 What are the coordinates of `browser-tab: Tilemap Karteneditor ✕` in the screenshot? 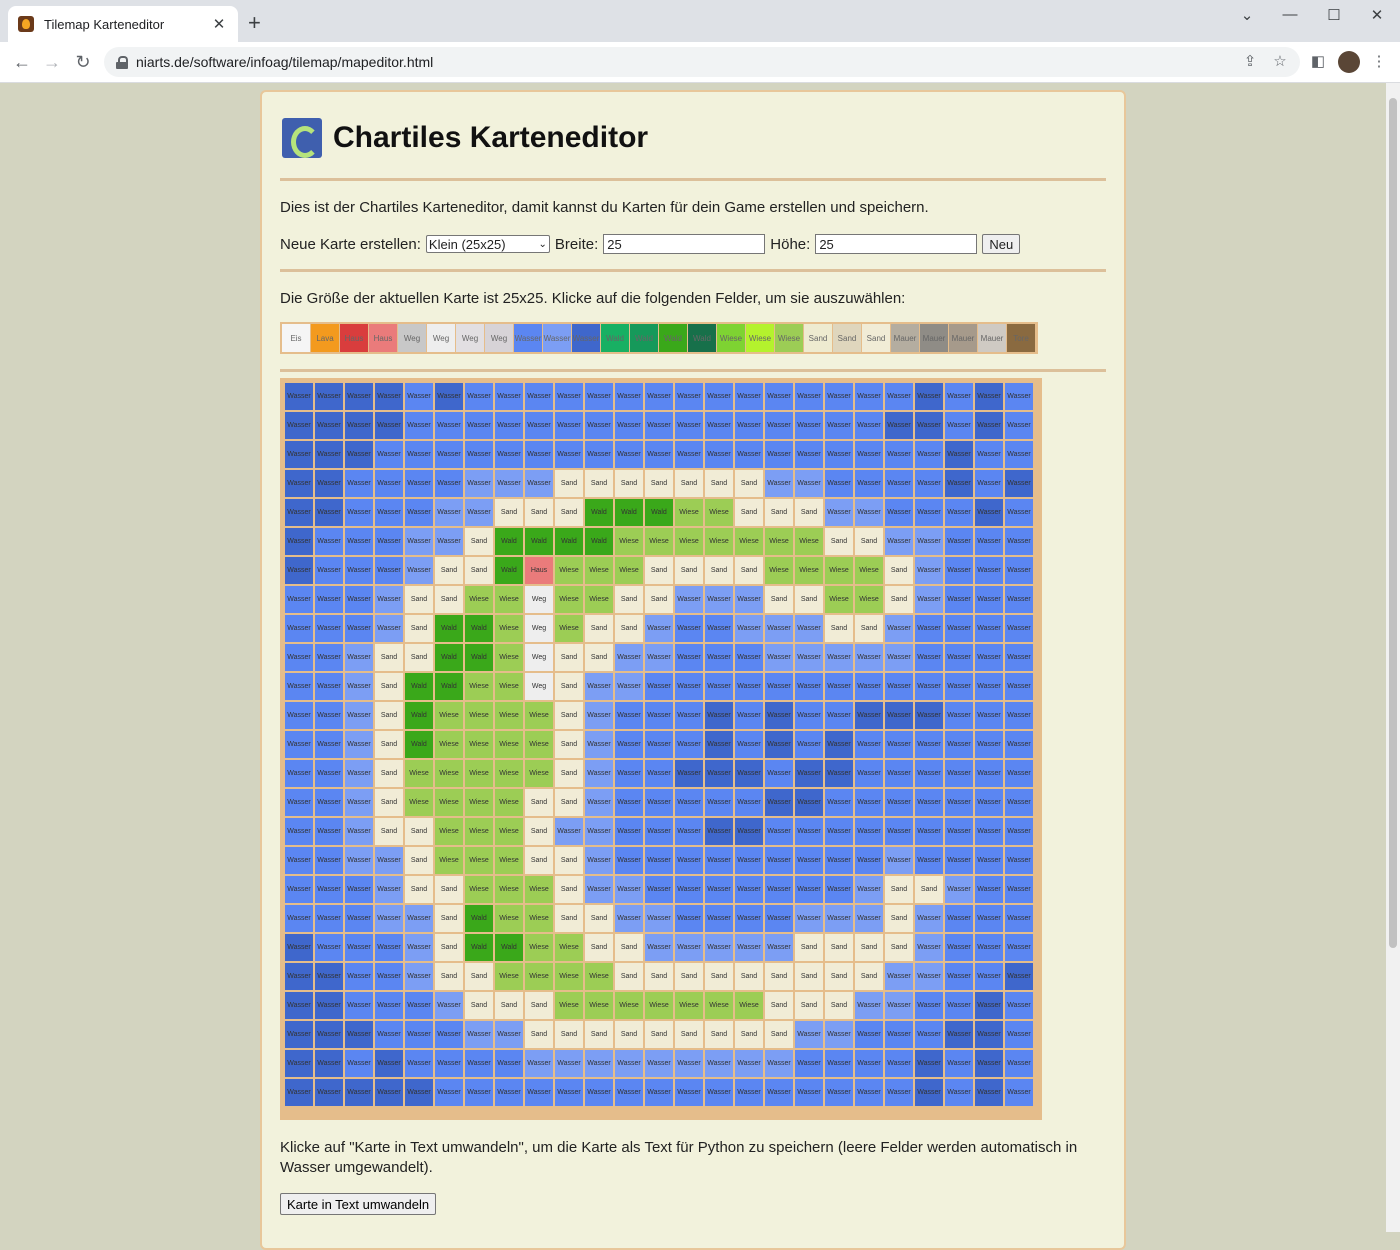 It's located at (123, 24).